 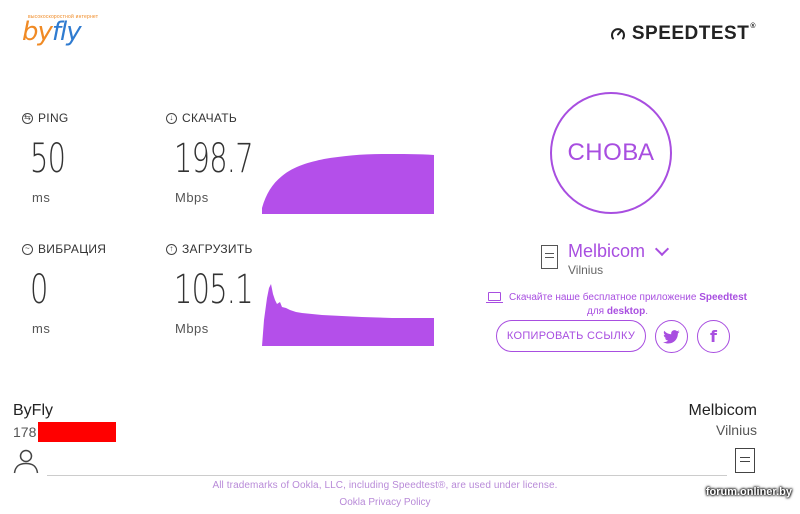 I want to click on download-label-text: СКАЧАТЬ, so click(x=210, y=118).